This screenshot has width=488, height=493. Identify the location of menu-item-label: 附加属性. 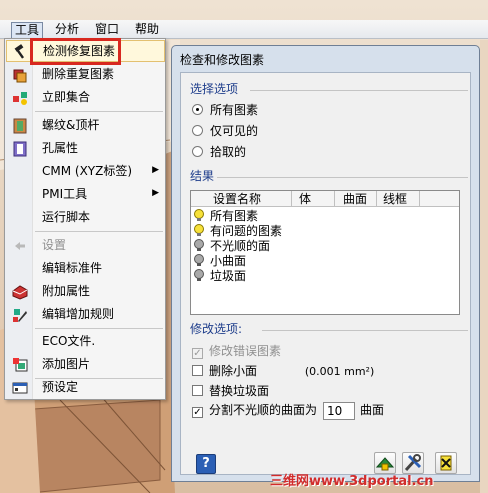
(66, 291).